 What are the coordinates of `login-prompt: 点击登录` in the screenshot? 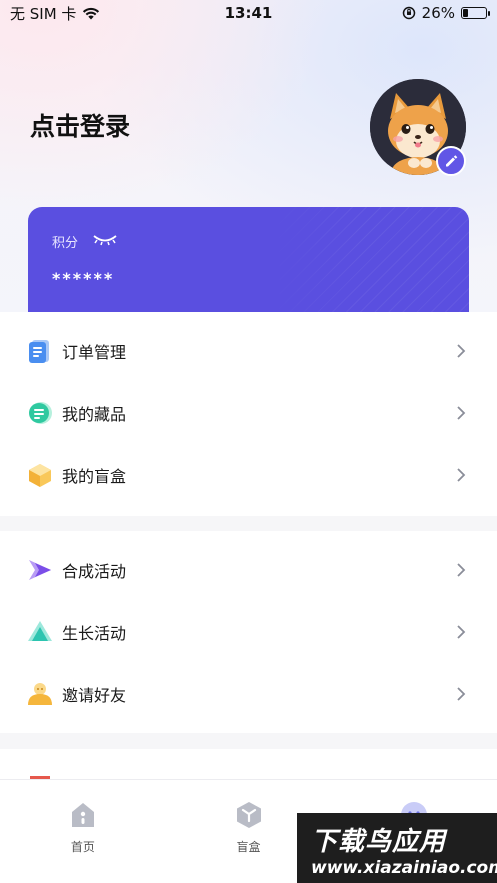 It's located at (80, 125).